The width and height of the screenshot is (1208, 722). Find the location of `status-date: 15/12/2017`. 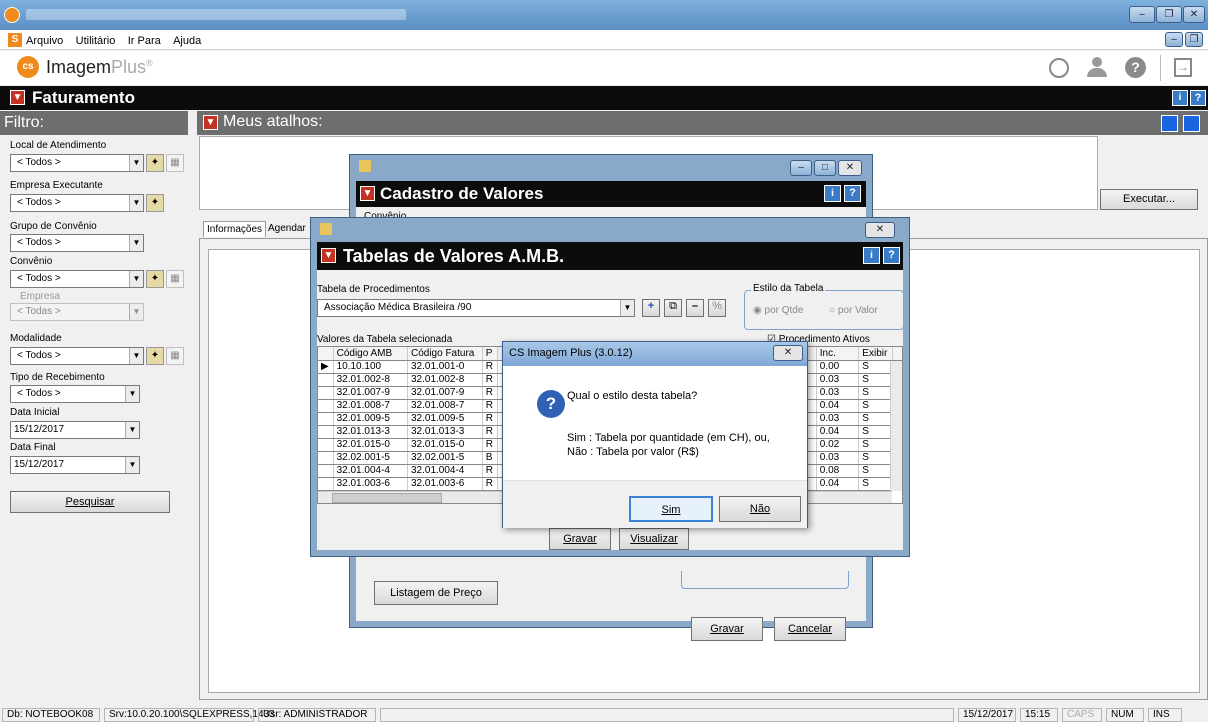

status-date: 15/12/2017 is located at coordinates (987, 715).